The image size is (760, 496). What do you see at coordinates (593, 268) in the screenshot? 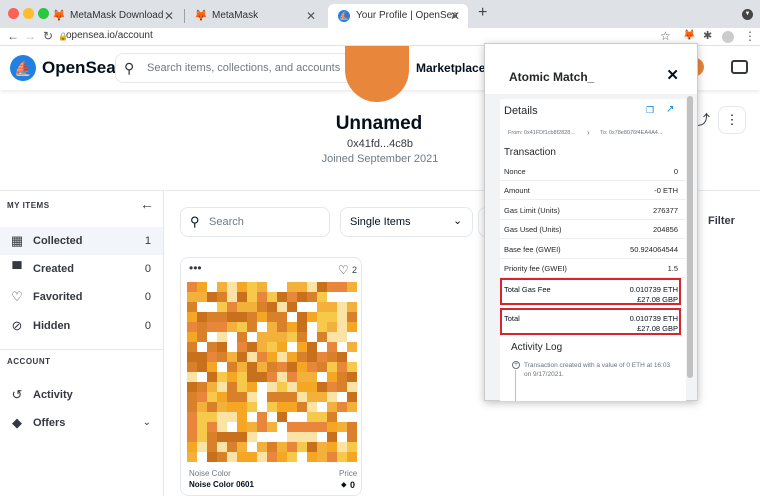
I see `tx-row-priority-fee: Priority fee (GWEI) 1.5` at bounding box center [593, 268].